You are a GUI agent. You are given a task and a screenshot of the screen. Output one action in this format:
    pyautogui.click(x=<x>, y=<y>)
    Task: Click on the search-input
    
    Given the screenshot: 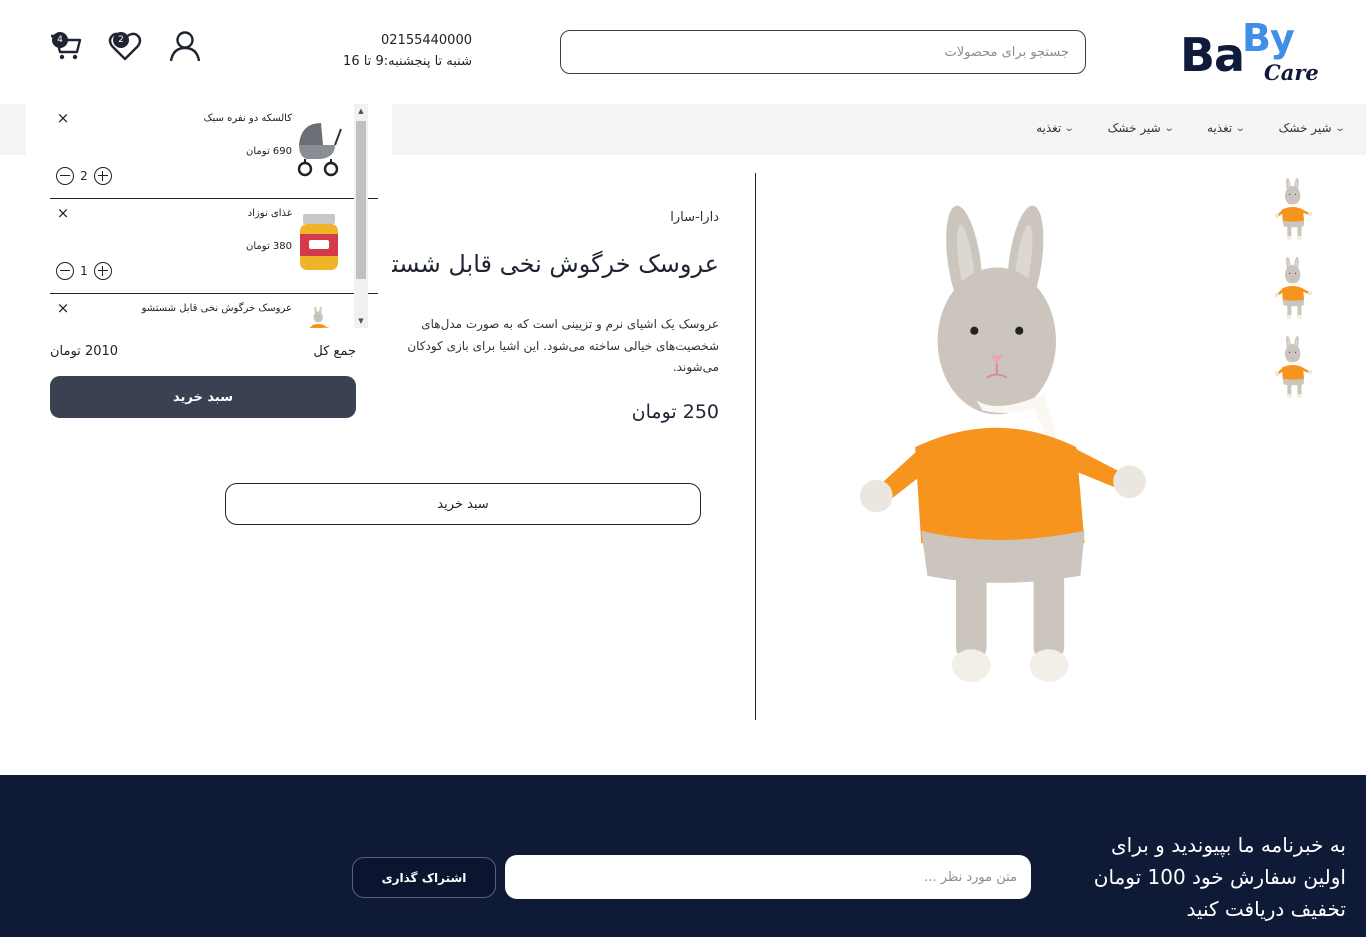 What is the action you would take?
    pyautogui.click(x=823, y=52)
    